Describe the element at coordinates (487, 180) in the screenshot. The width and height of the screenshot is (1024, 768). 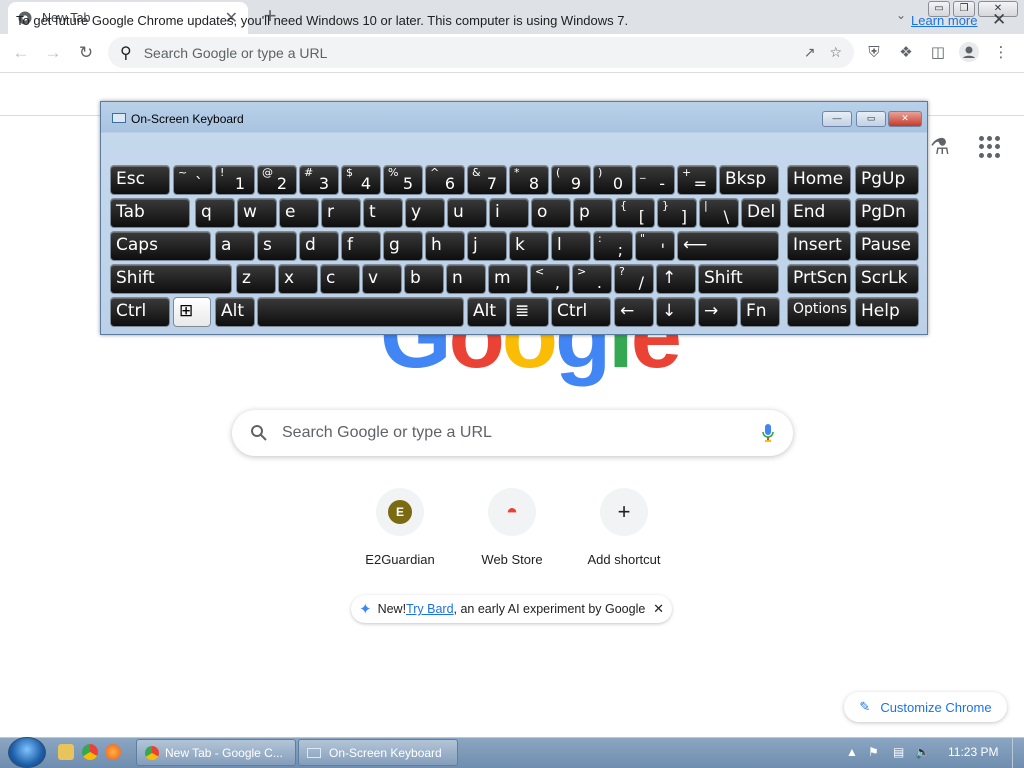
I see `osk-key-key7: & 7` at that location.